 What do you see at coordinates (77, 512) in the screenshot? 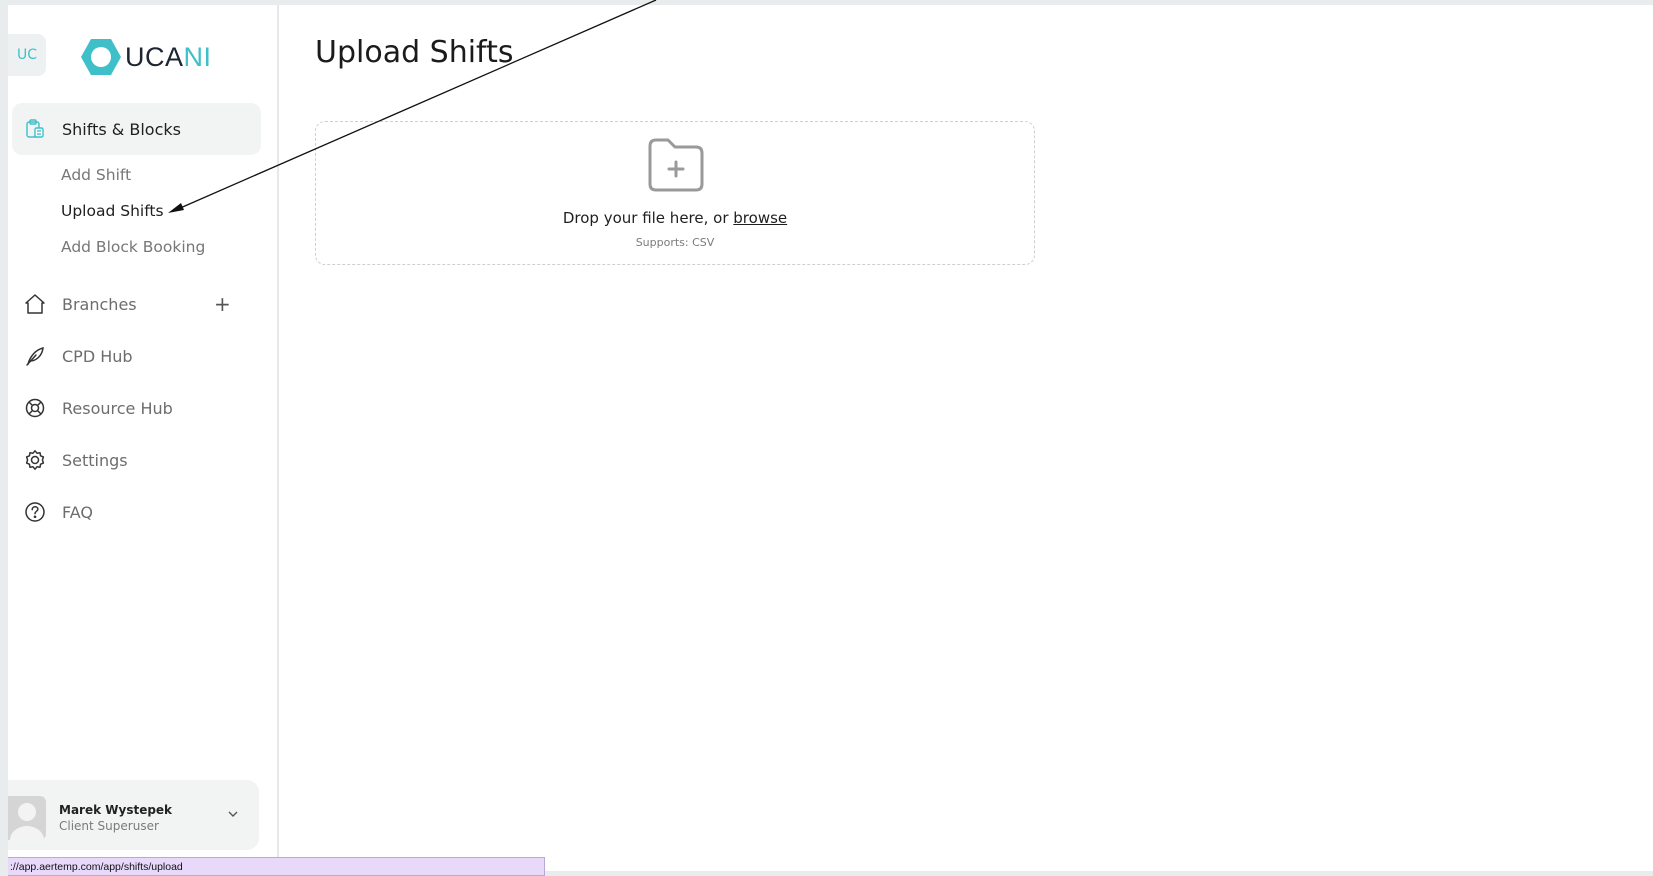
I see `nav-faq-label: FAQ` at bounding box center [77, 512].